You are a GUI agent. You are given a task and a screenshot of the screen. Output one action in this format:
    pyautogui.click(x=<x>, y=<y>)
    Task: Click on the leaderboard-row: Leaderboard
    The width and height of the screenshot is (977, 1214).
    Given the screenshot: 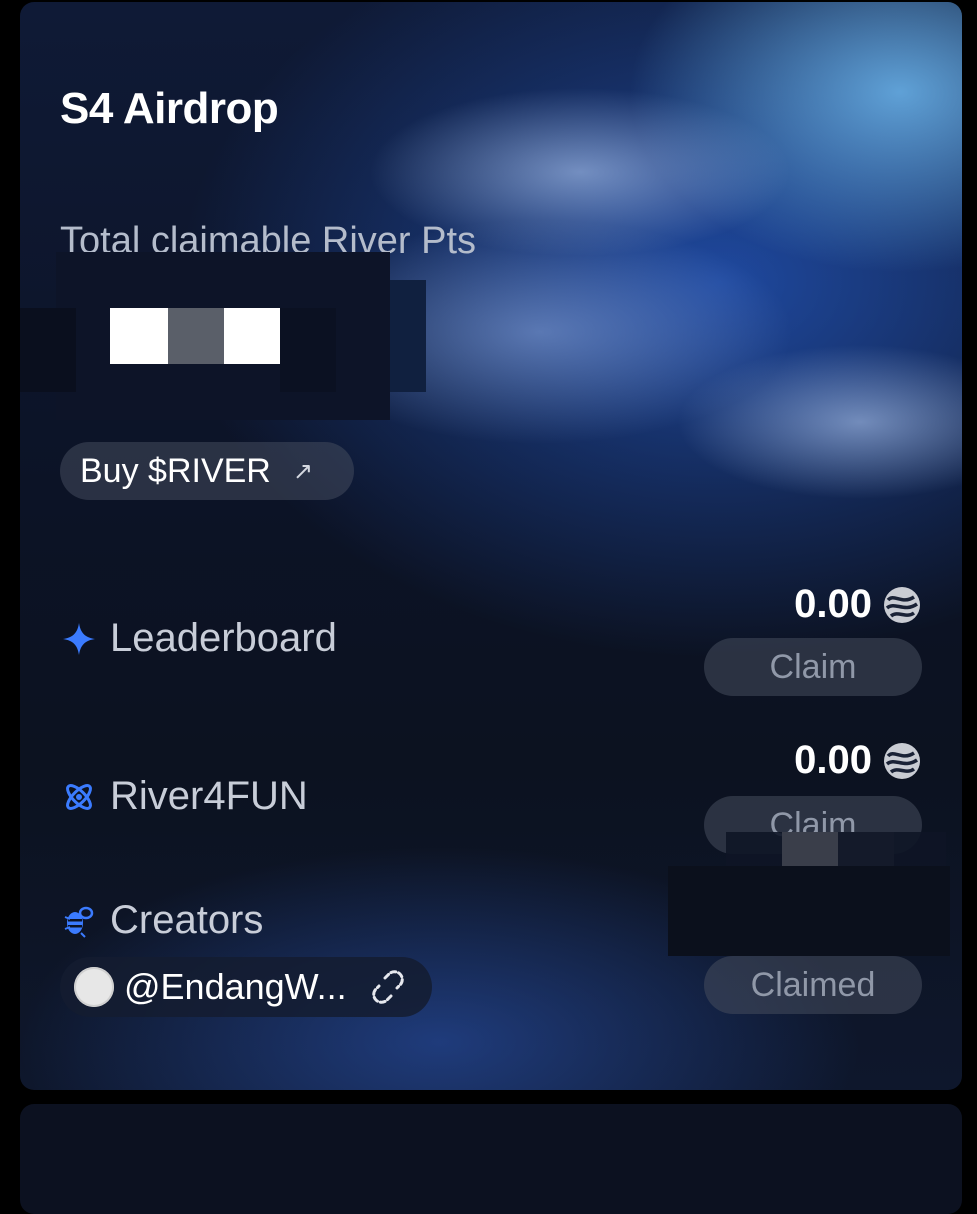 What is the action you would take?
    pyautogui.click(x=198, y=638)
    